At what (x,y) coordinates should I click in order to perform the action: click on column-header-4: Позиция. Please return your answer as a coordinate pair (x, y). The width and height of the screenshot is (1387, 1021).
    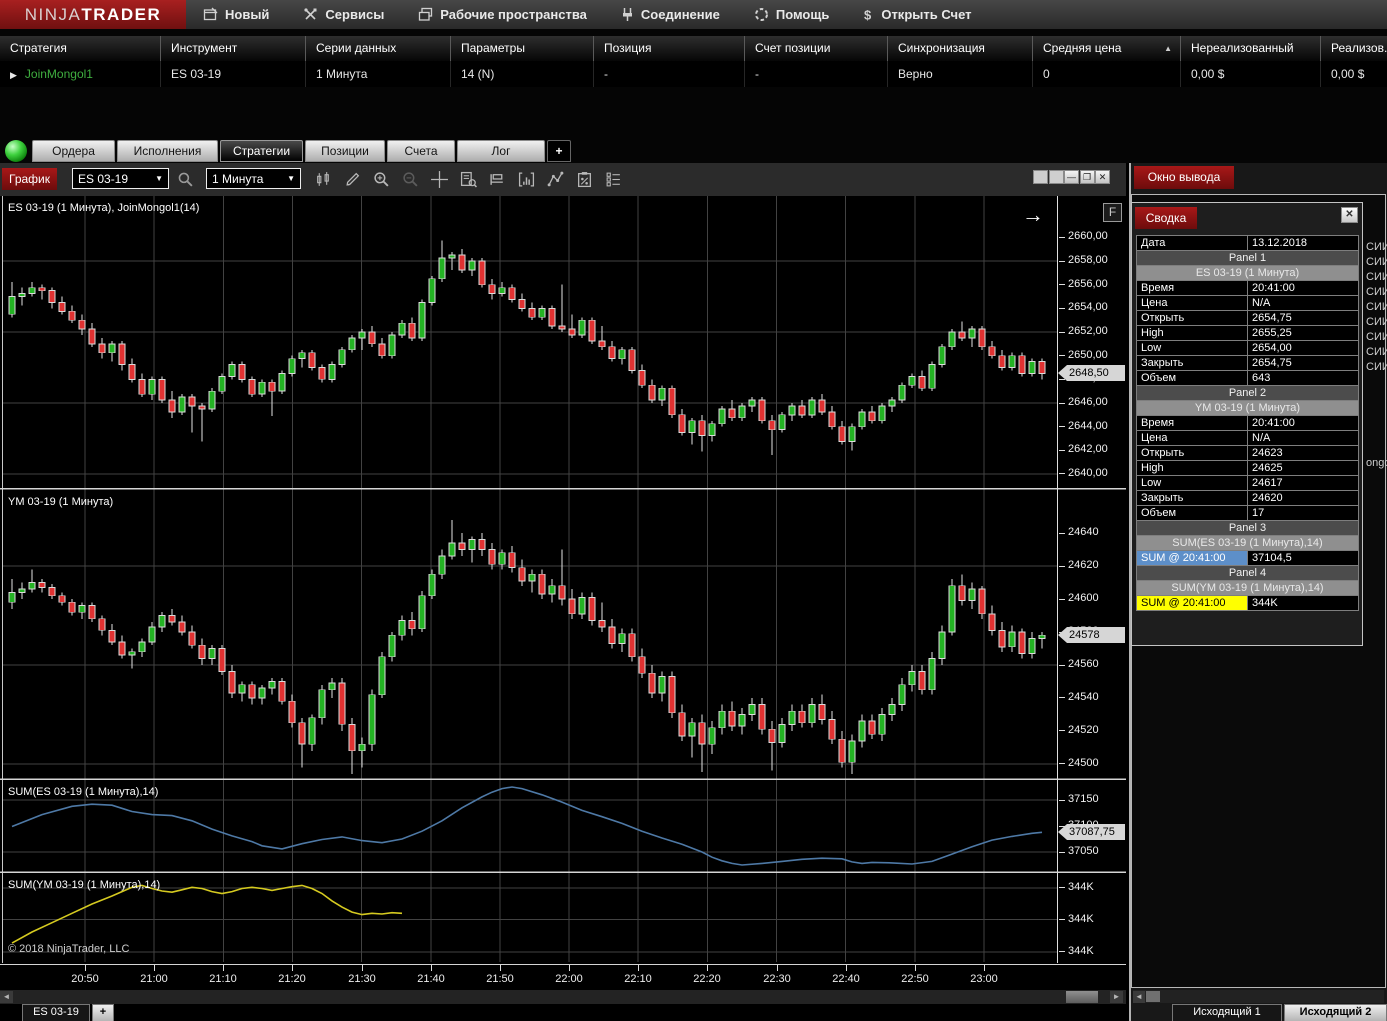
    Looking at the image, I should click on (668, 48).